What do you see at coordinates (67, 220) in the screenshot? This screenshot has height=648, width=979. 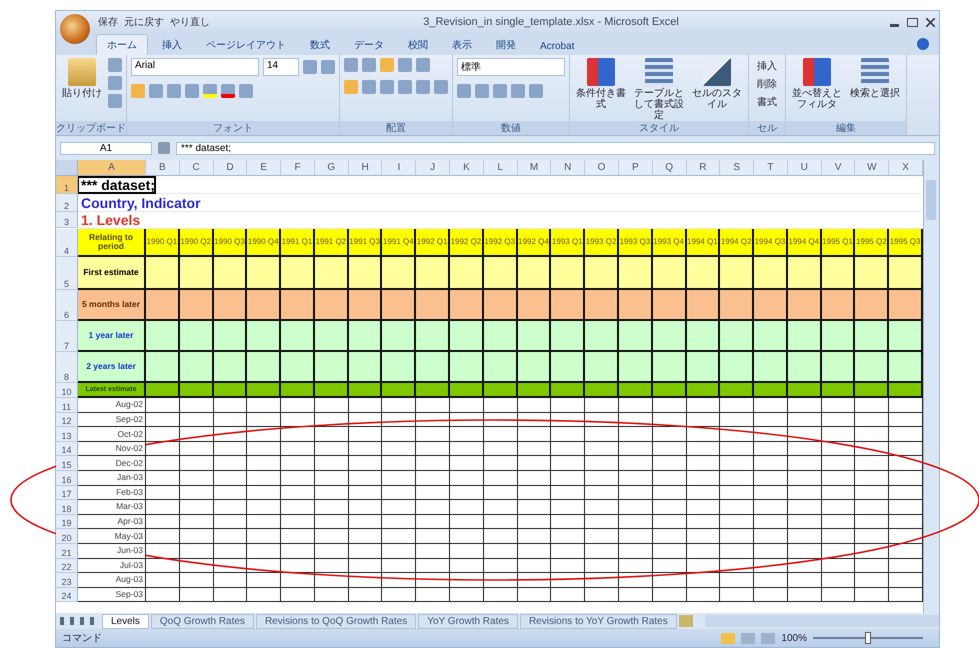 I see `row-header: 3` at bounding box center [67, 220].